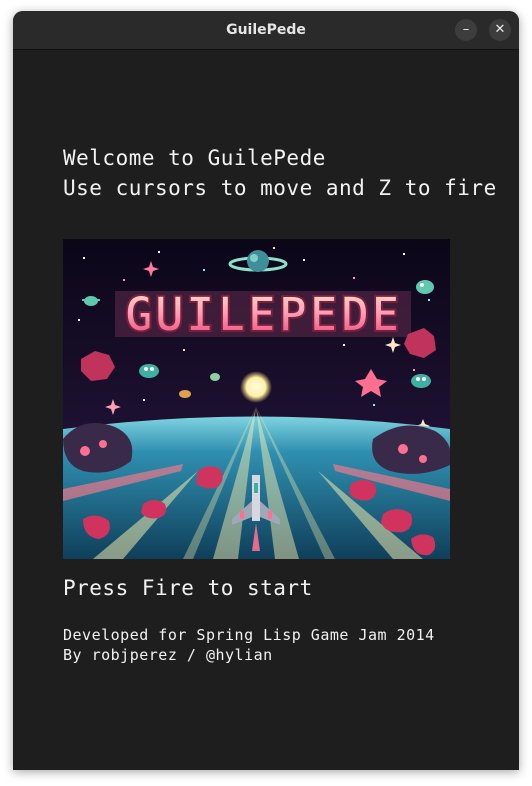 Image resolution: width=532 pixels, height=786 pixels. Describe the element at coordinates (249, 635) in the screenshot. I see `credit-jam: Developed for Spring Lisp Game Jam 2014` at that location.